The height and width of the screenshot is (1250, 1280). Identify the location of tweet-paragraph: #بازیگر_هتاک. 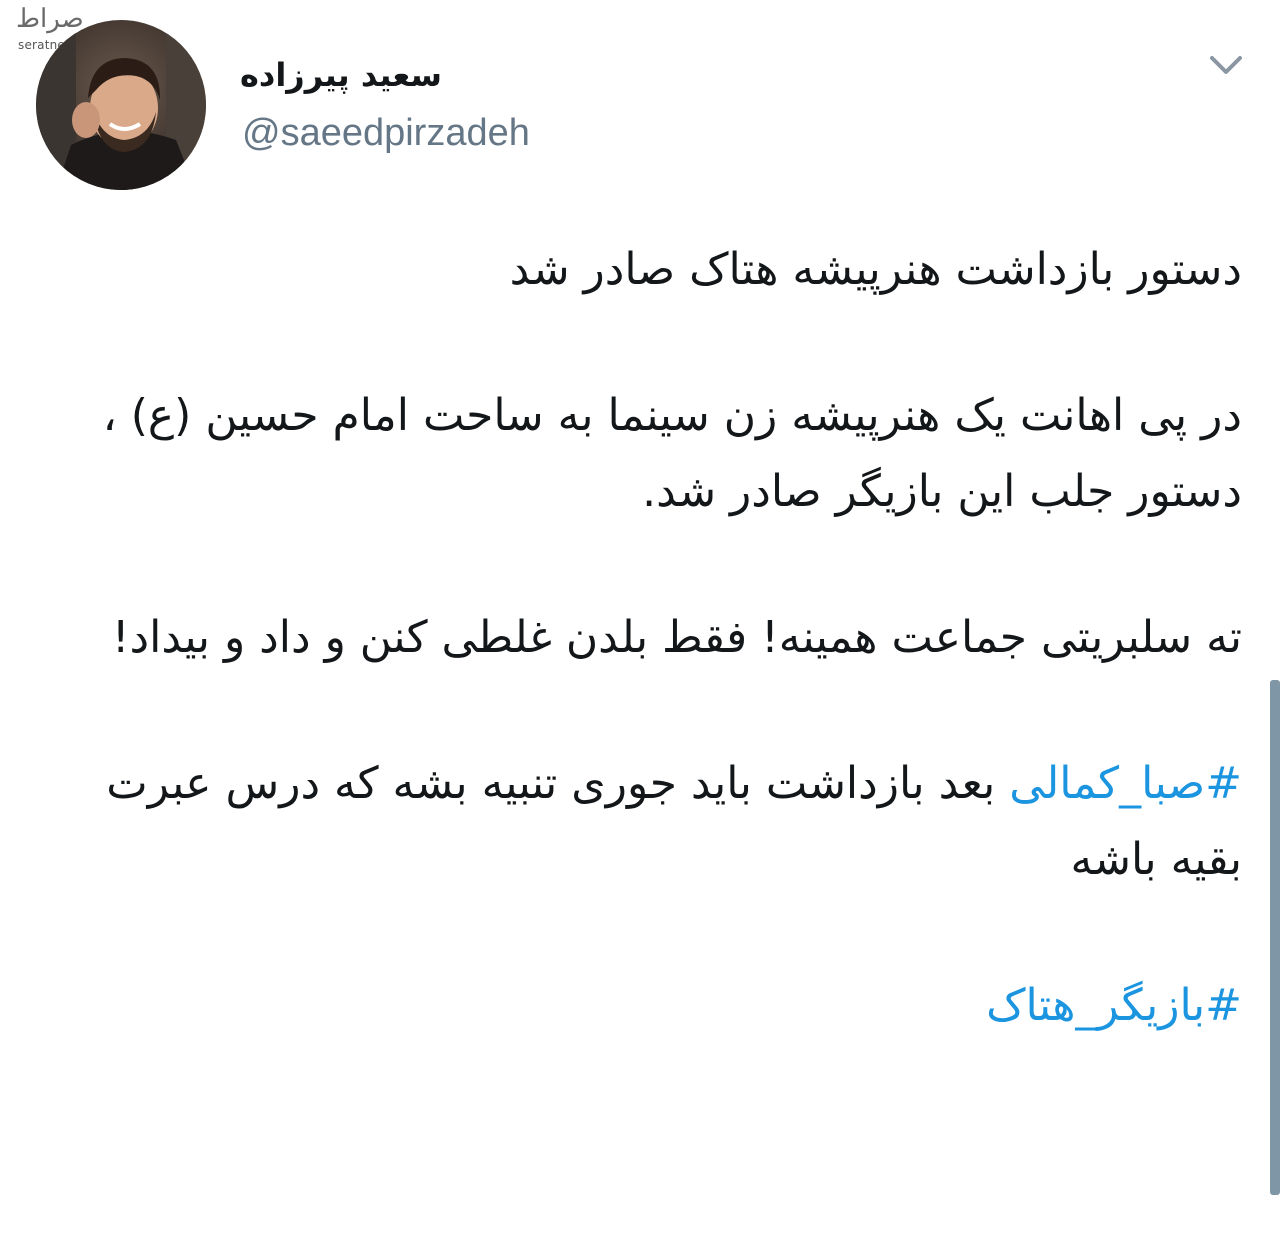
(657, 1006).